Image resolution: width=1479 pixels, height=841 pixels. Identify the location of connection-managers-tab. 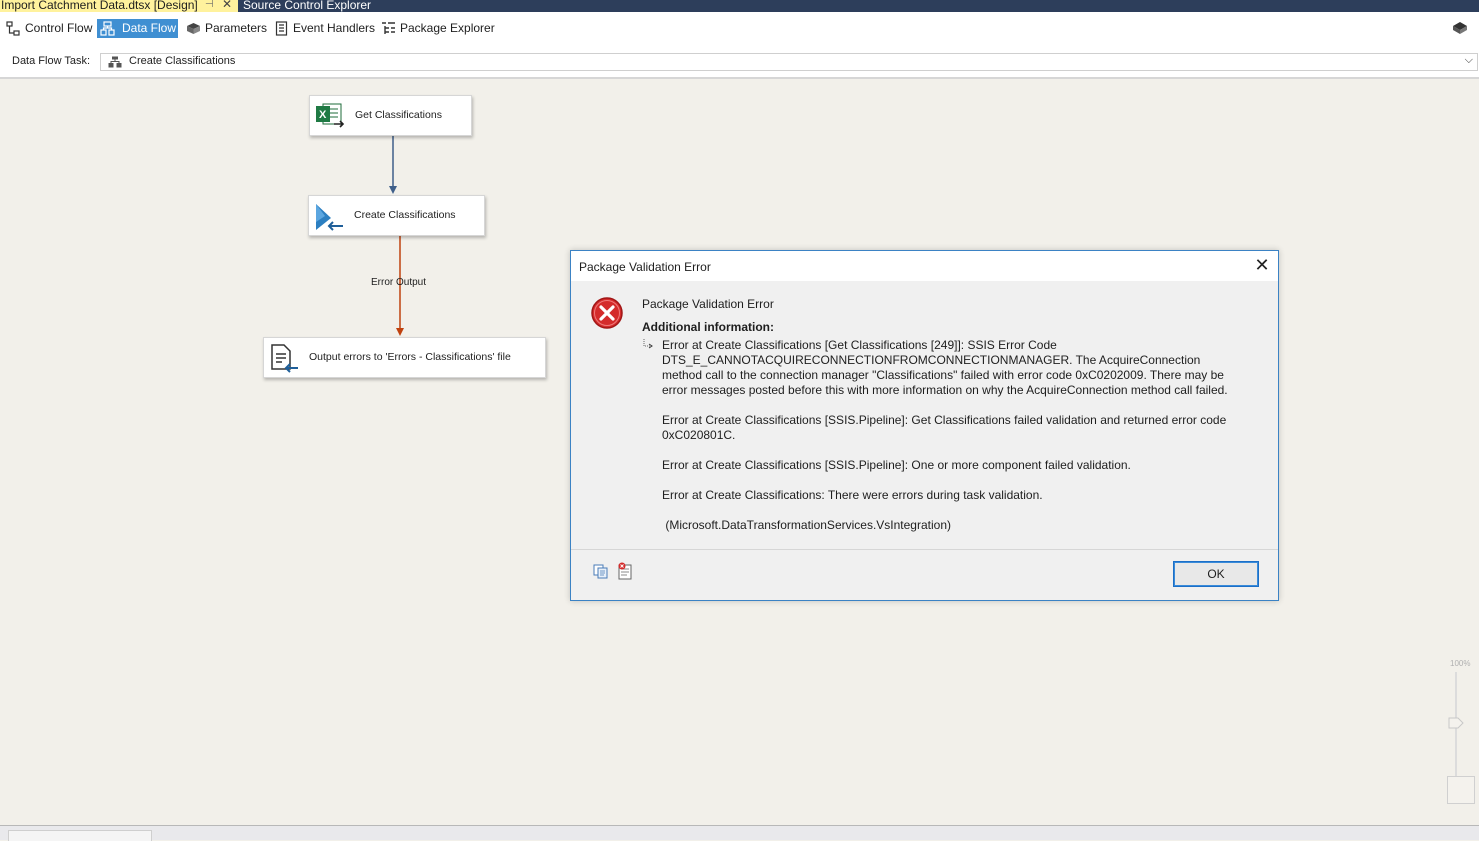
(80, 835).